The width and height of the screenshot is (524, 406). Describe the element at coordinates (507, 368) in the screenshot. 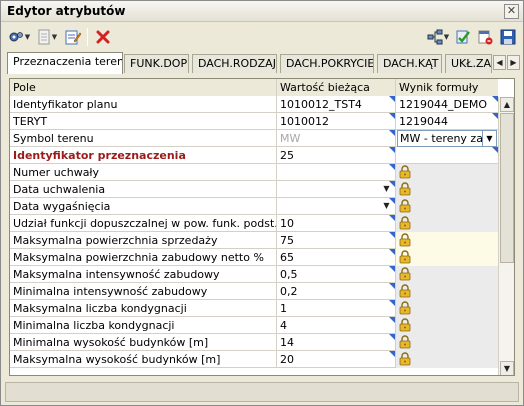

I see `scroll-down-icon: ▼` at that location.